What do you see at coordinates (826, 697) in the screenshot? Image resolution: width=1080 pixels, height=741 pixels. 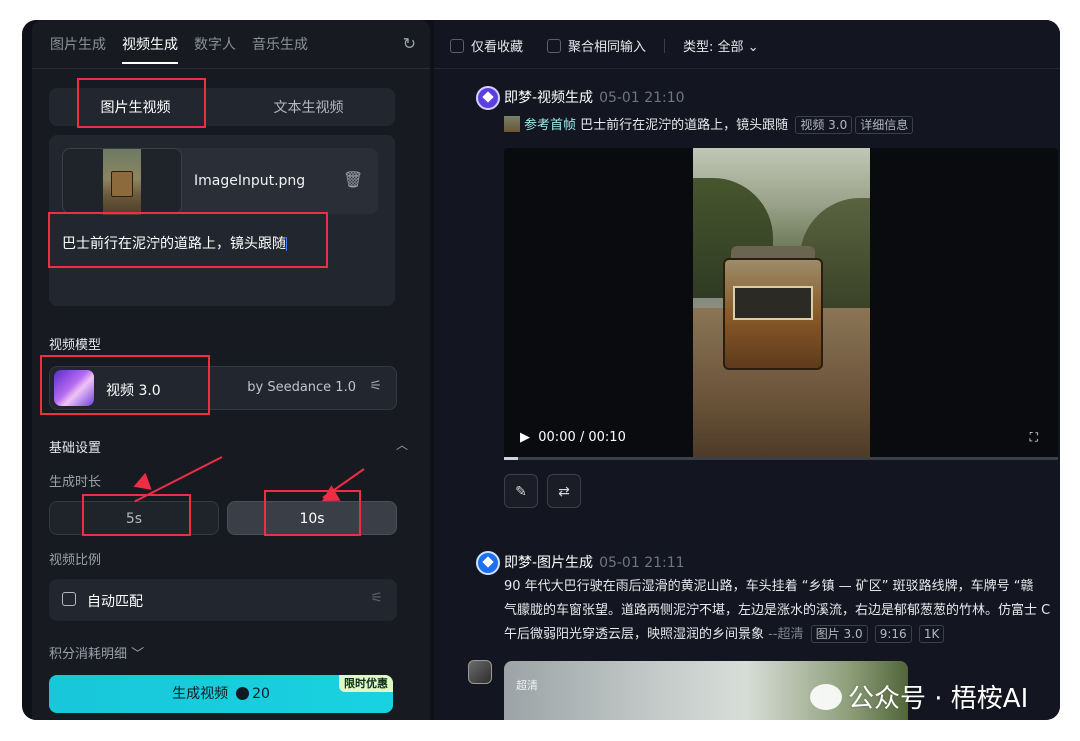 I see `wechat-icon` at bounding box center [826, 697].